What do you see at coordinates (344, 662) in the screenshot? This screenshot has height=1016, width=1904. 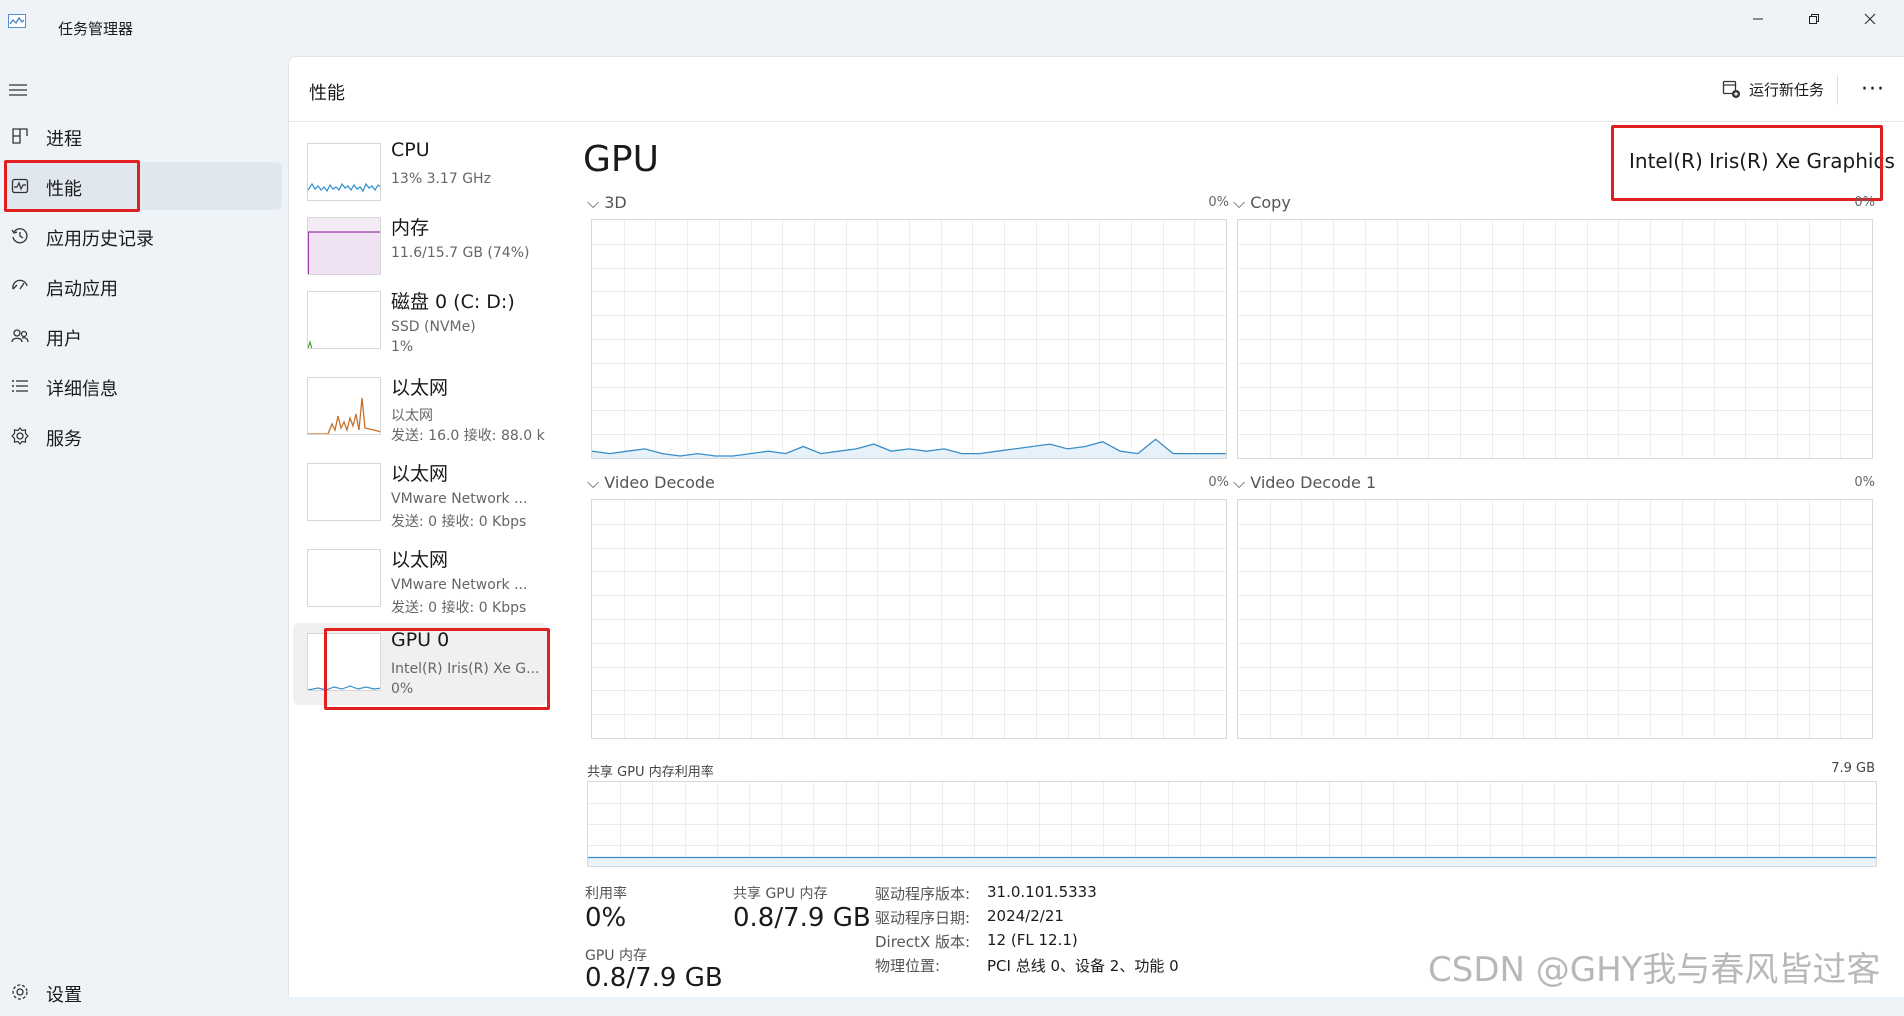 I see `gpu-thumbnail` at bounding box center [344, 662].